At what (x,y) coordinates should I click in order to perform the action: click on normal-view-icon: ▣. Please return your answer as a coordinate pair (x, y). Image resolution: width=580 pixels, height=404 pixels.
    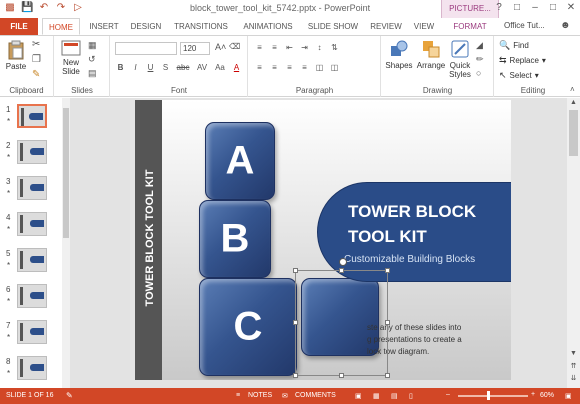
    Looking at the image, I should click on (358, 396).